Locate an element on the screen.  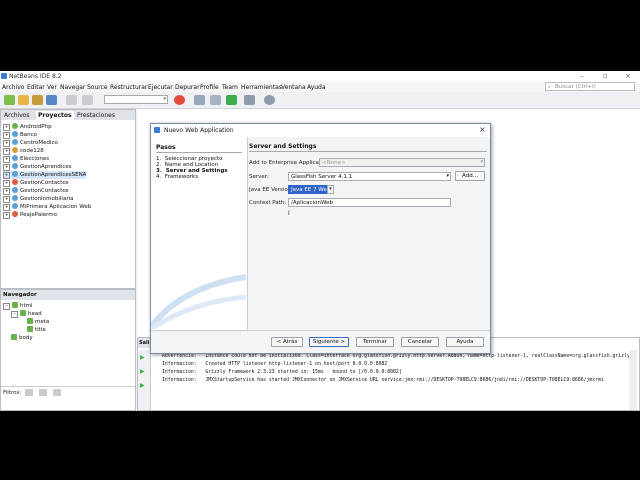
rerun-icon: ▶ is located at coordinates (142, 357).